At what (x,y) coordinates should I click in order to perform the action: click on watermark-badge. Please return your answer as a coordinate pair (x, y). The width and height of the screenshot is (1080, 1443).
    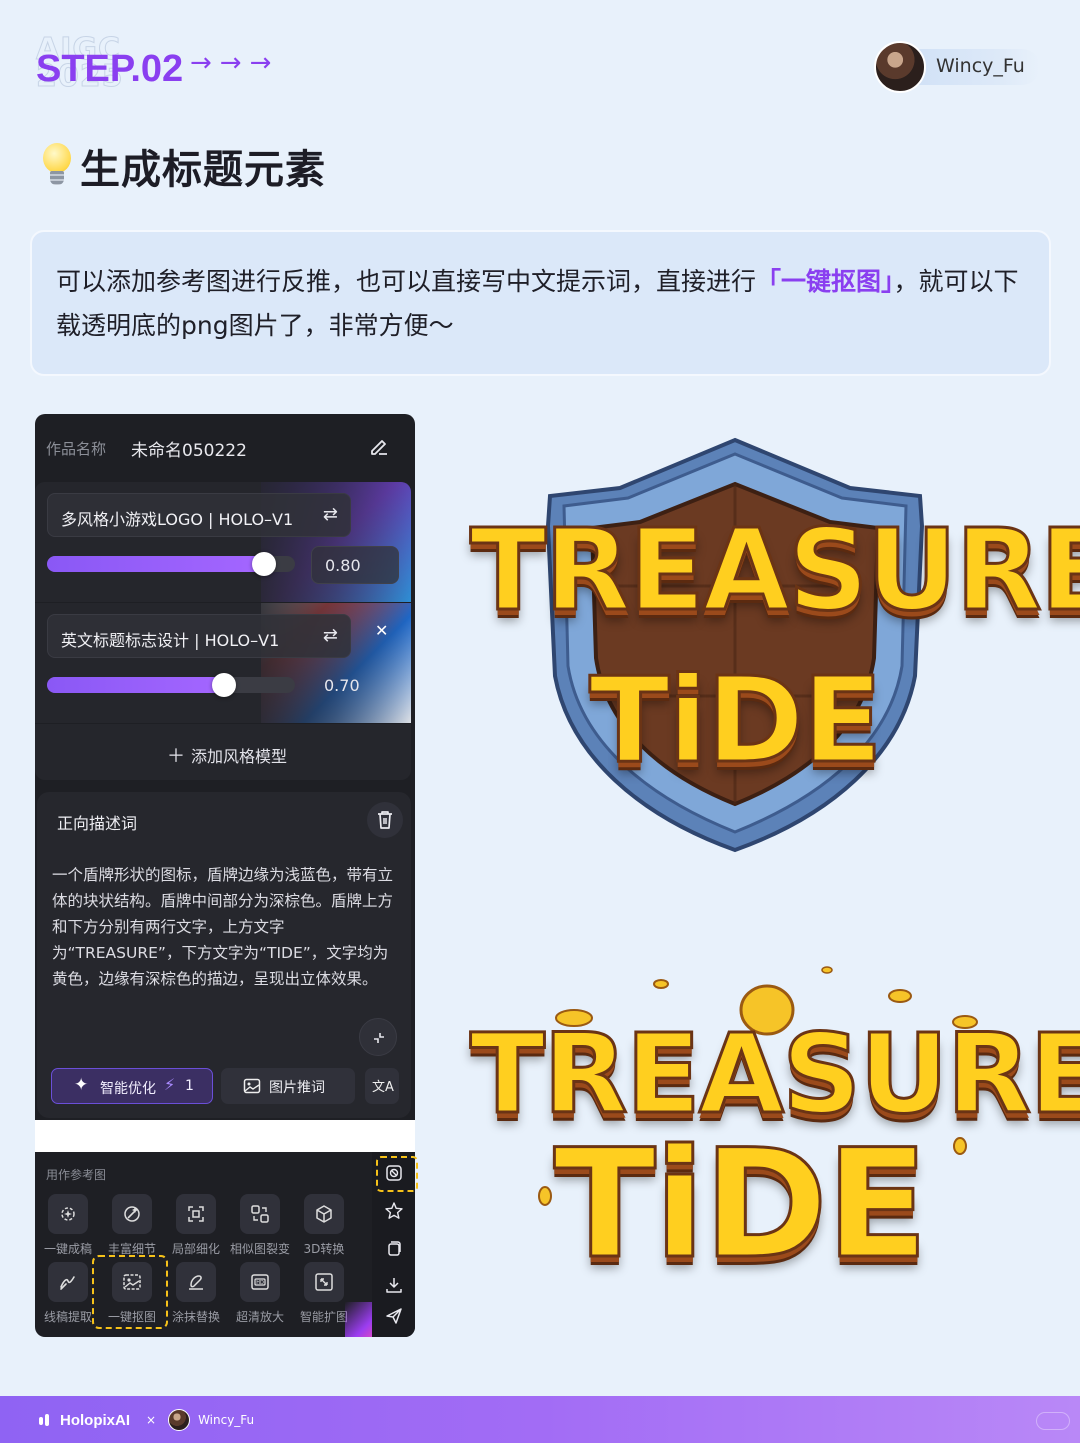
    Looking at the image, I should click on (1053, 1421).